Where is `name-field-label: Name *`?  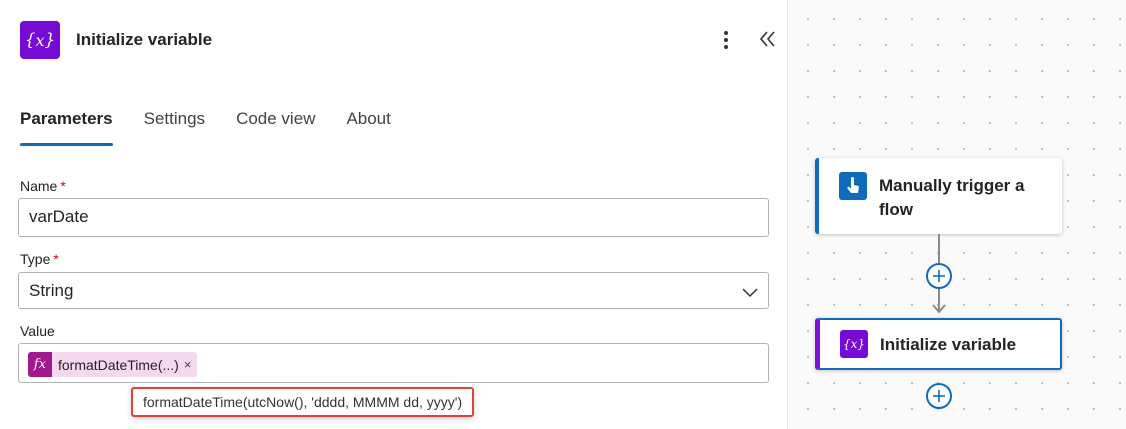
name-field-label: Name * is located at coordinates (43, 186).